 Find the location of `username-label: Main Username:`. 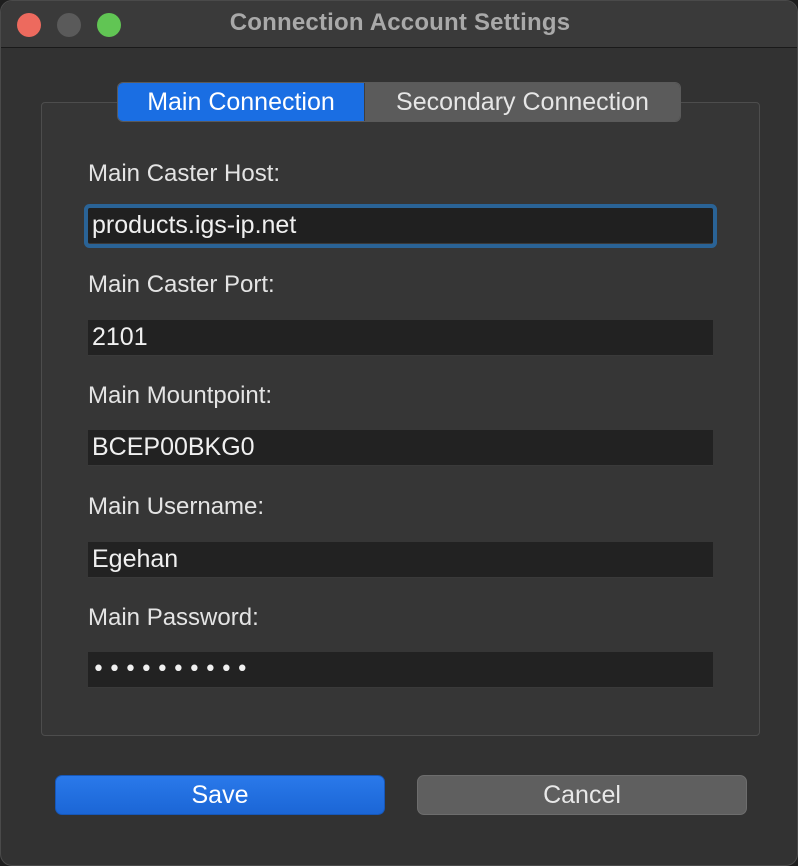

username-label: Main Username: is located at coordinates (176, 506).